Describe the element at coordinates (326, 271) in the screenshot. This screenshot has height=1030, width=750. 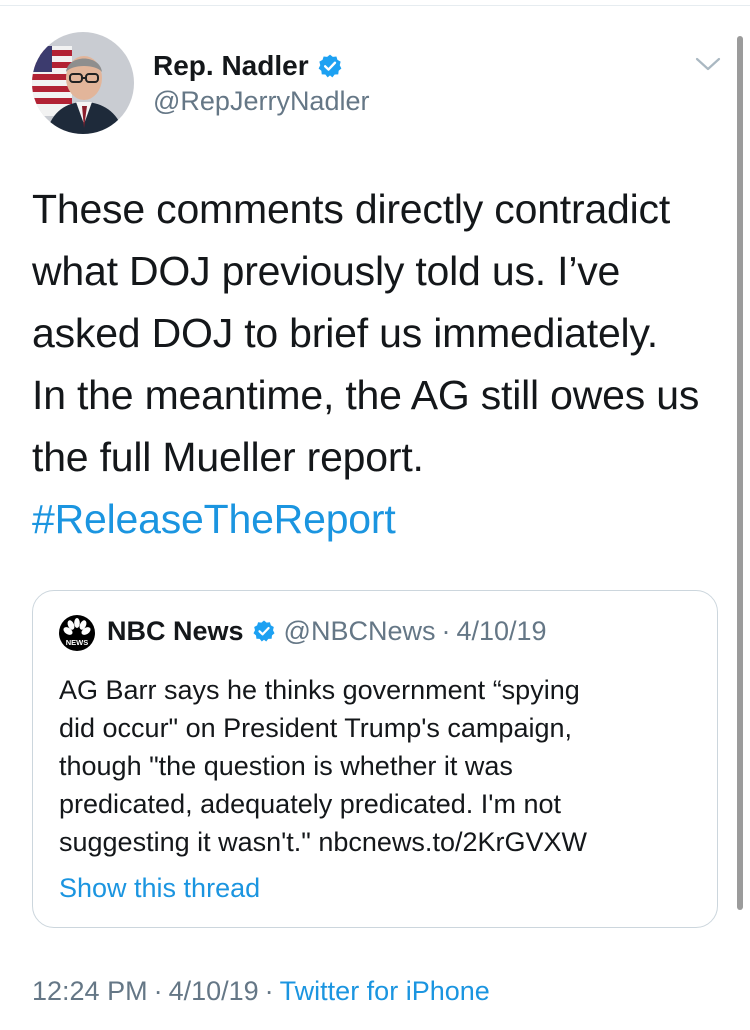
I see `tweet-text-line: what DOJ previously told us. I’ve` at that location.